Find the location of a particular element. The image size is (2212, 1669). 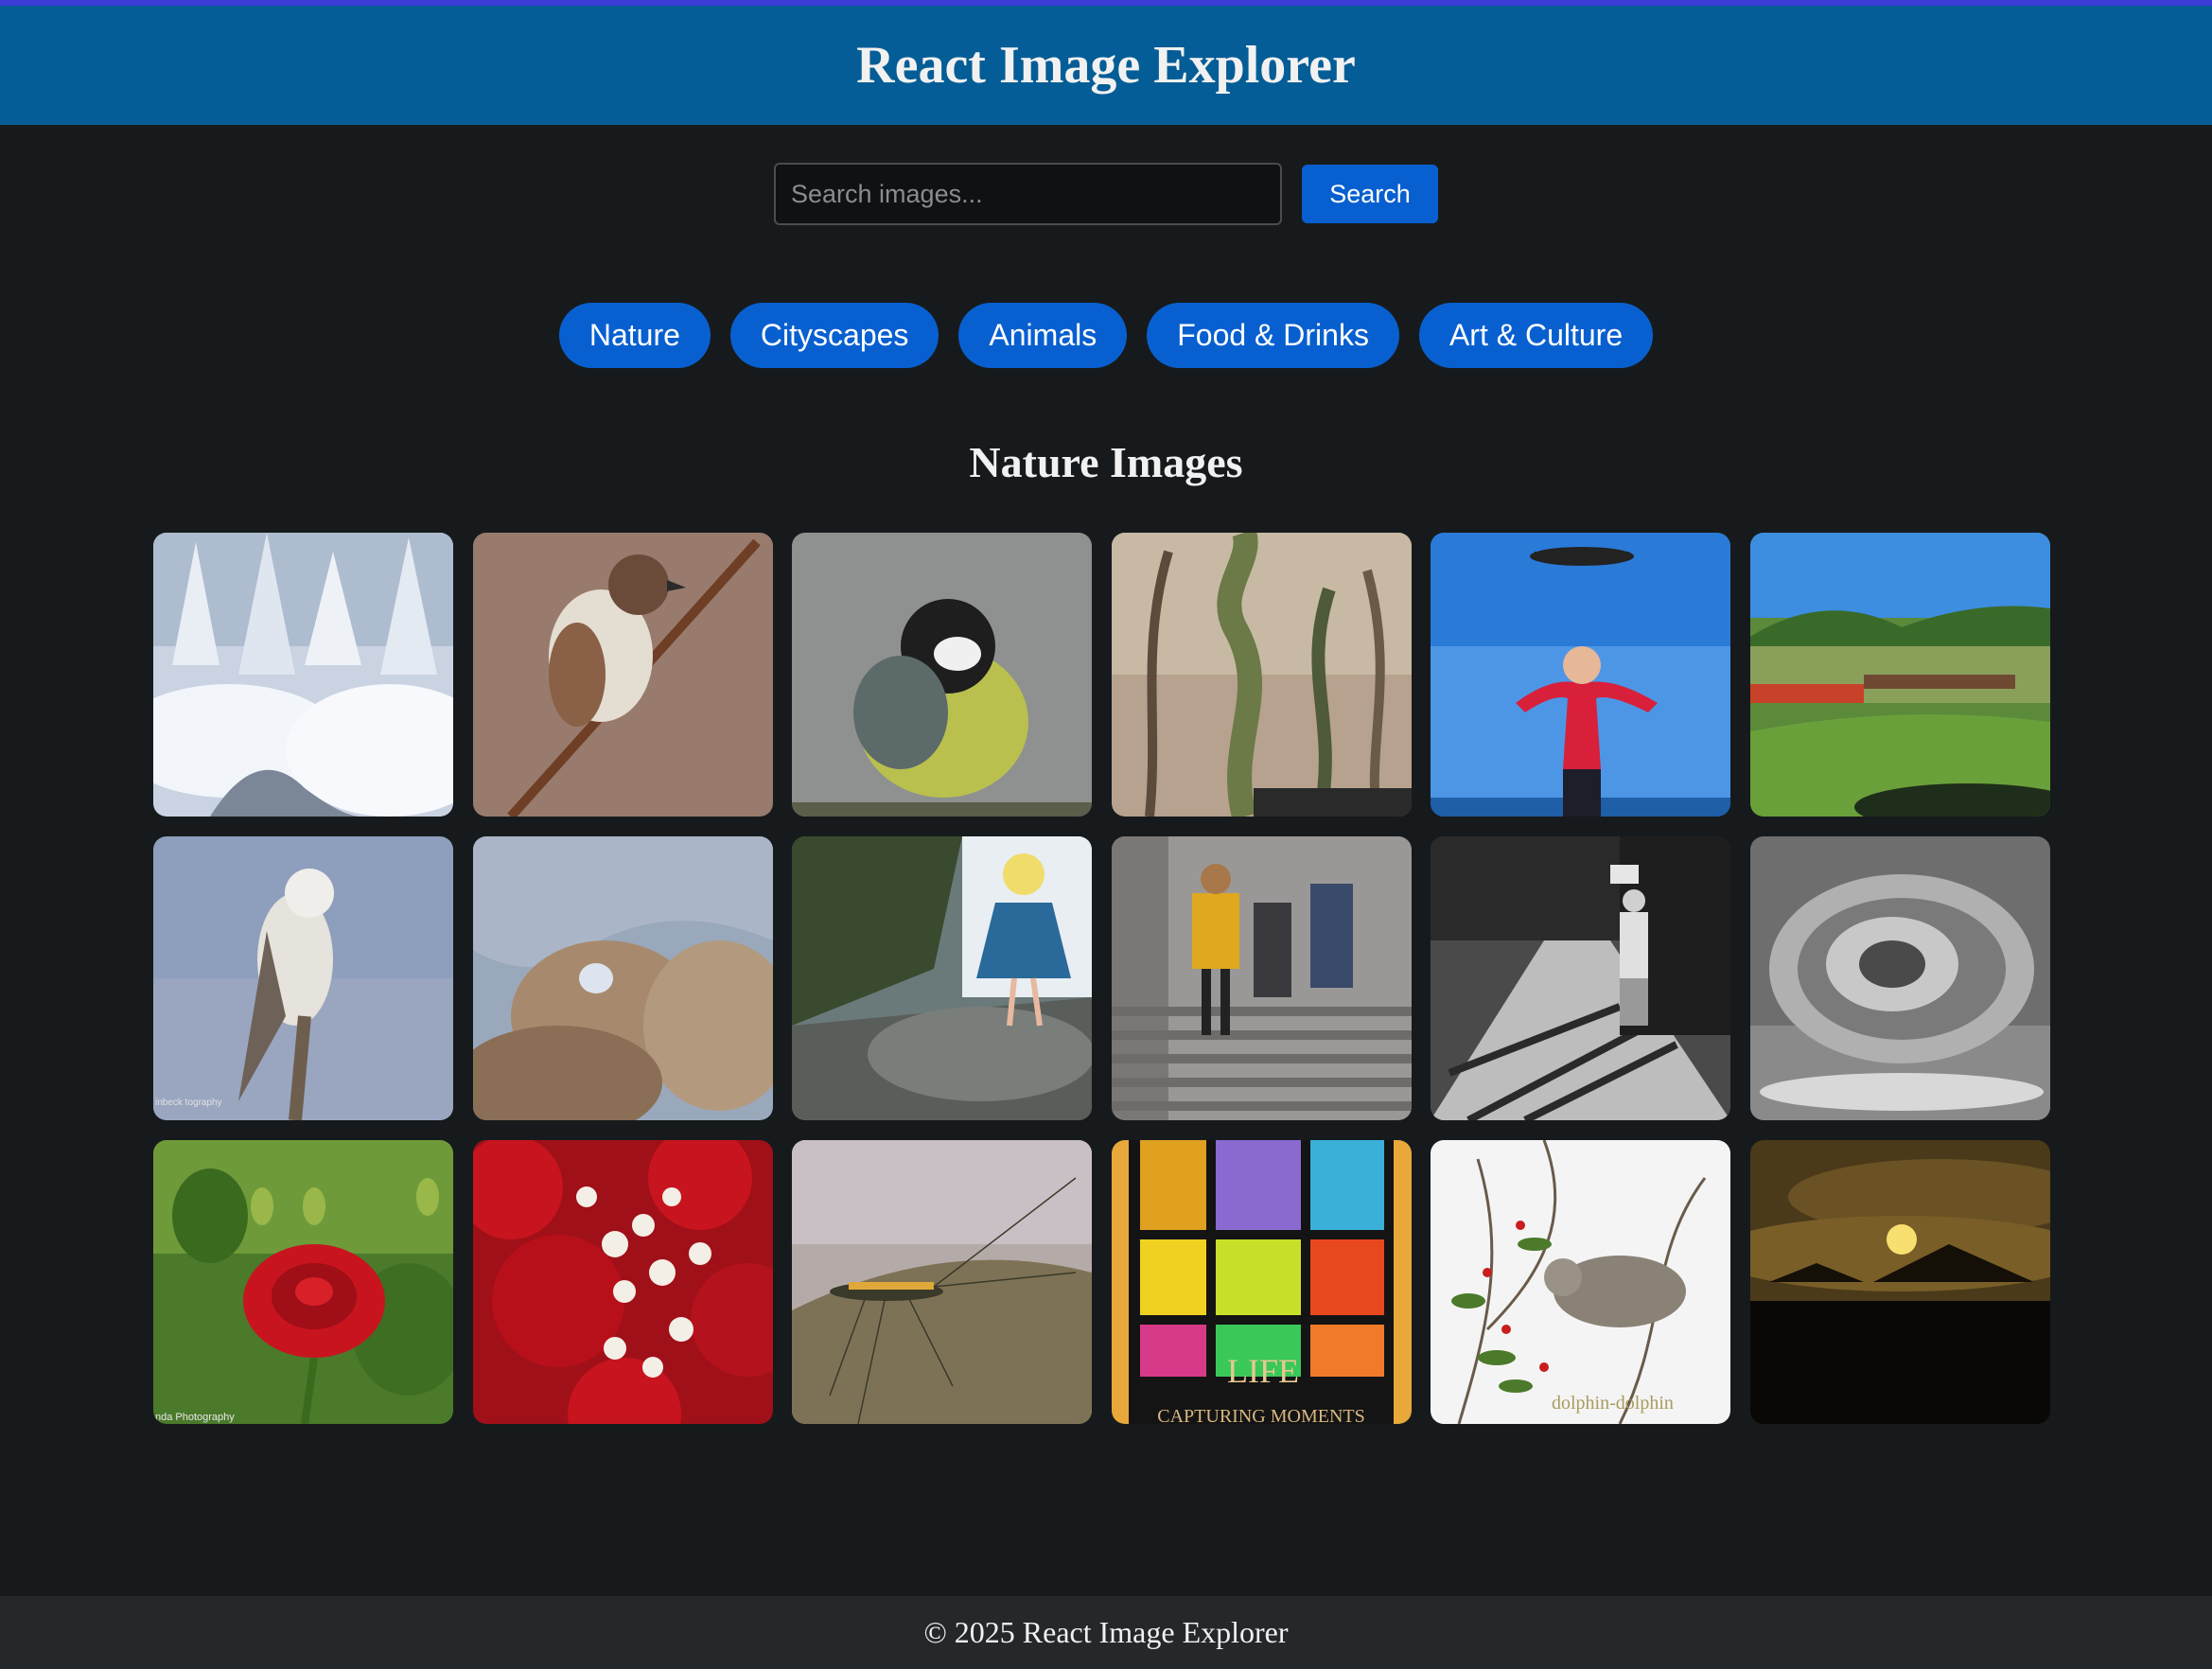

twisted-trees-image is located at coordinates (1261, 675).